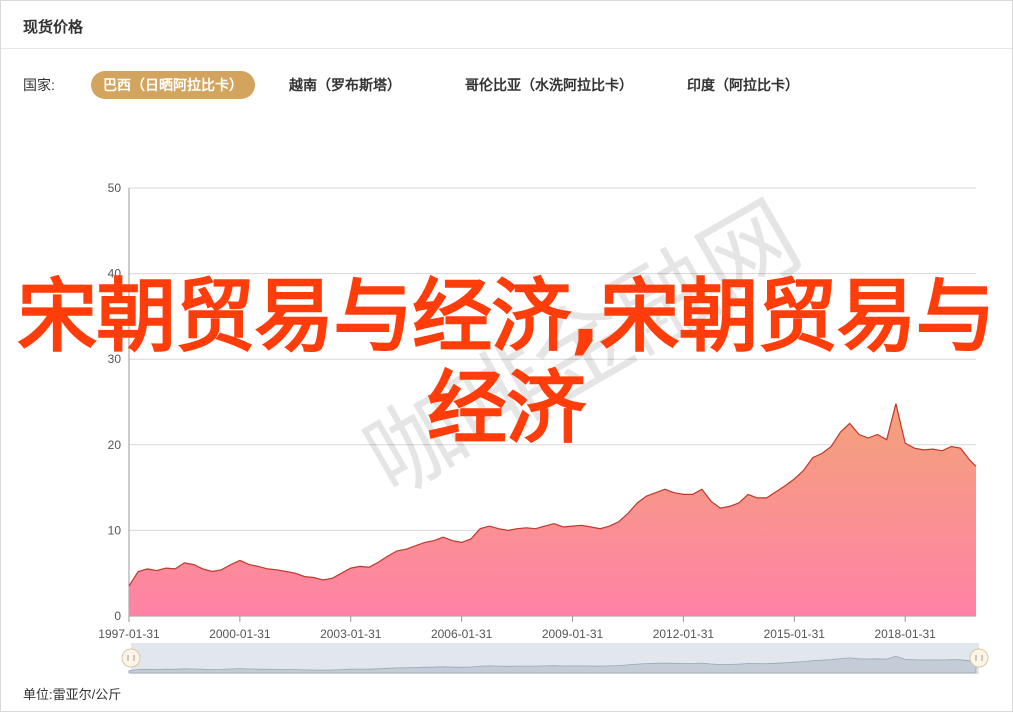 The height and width of the screenshot is (712, 1013). I want to click on navigator-right-handle, so click(979, 658).